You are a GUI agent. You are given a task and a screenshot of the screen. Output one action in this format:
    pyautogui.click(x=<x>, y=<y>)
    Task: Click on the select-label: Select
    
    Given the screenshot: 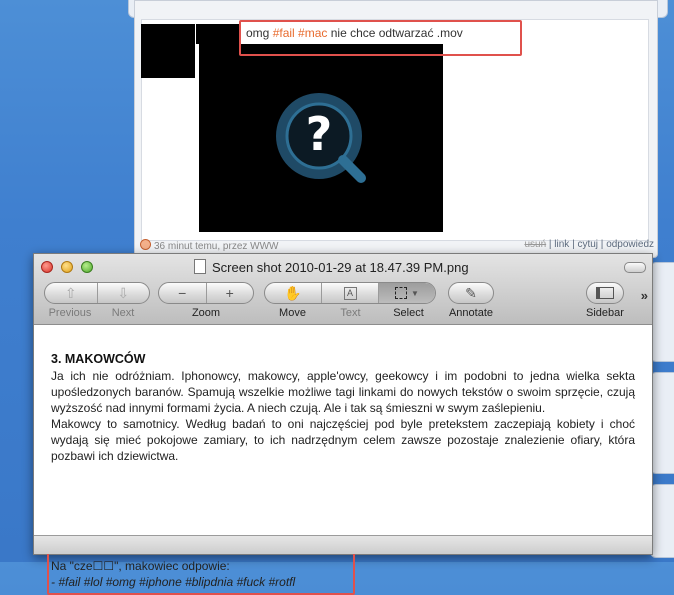 What is the action you would take?
    pyautogui.click(x=408, y=313)
    